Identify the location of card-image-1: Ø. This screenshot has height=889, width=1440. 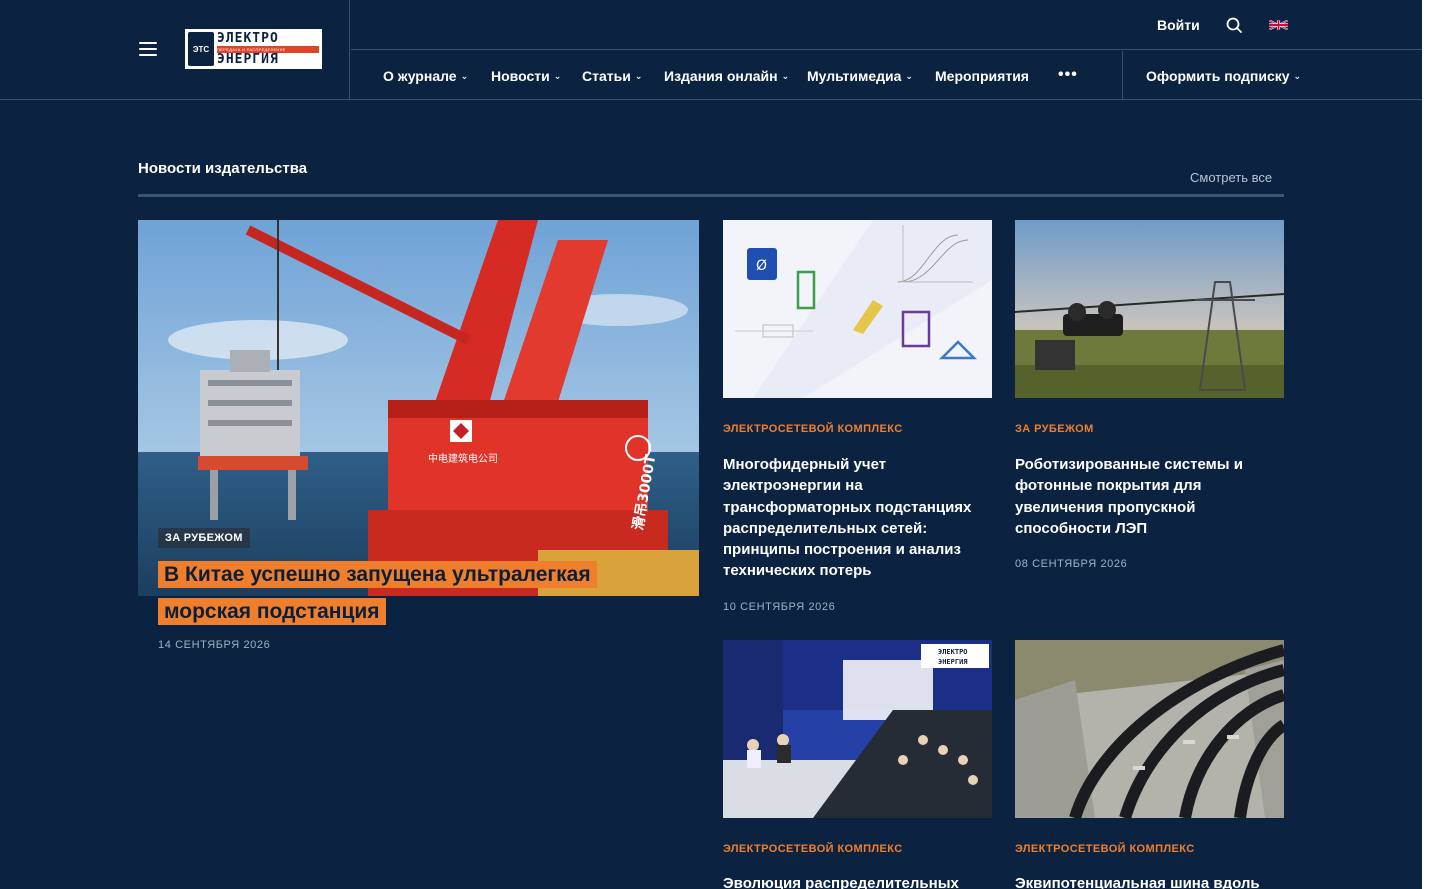
(857, 309).